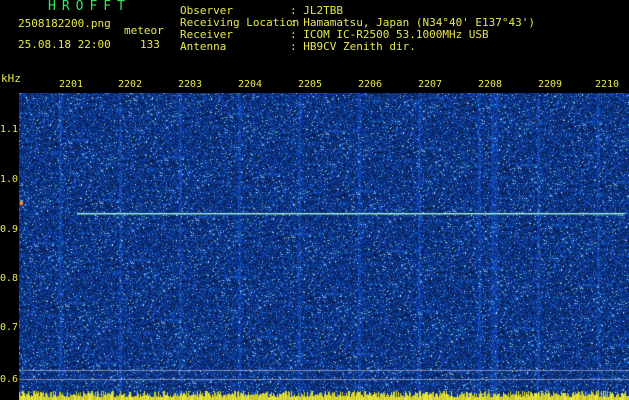 The image size is (629, 400). What do you see at coordinates (310, 84) in the screenshot?
I see `x-tick-label: 2205` at bounding box center [310, 84].